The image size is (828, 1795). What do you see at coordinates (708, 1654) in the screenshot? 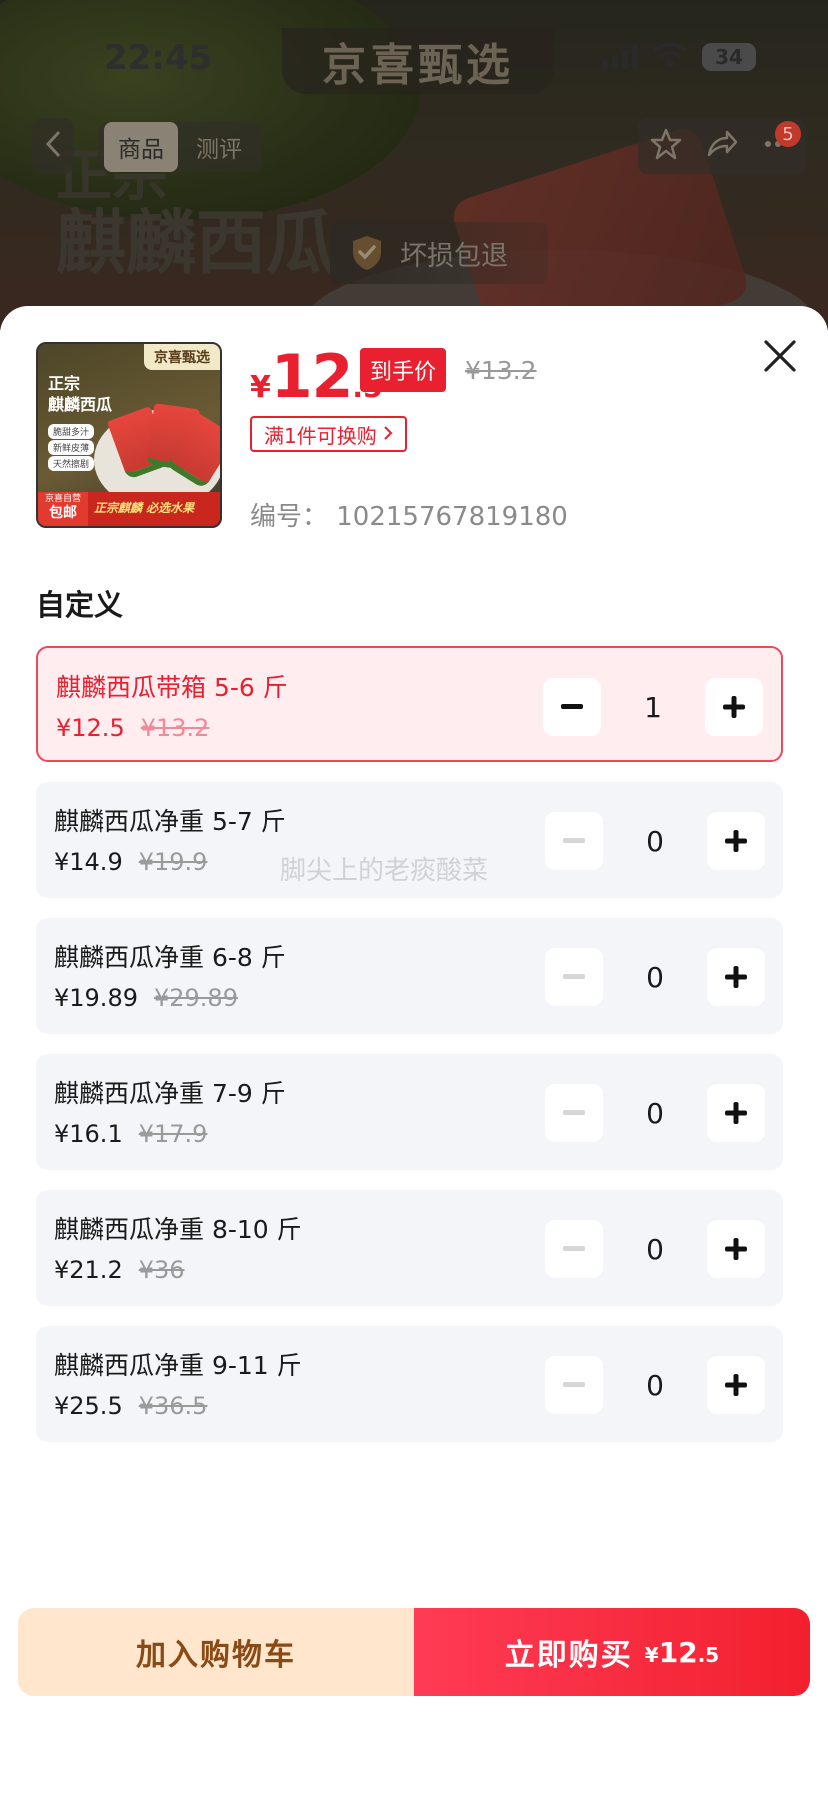
I see `buy-now-price-decimal: .5` at bounding box center [708, 1654].